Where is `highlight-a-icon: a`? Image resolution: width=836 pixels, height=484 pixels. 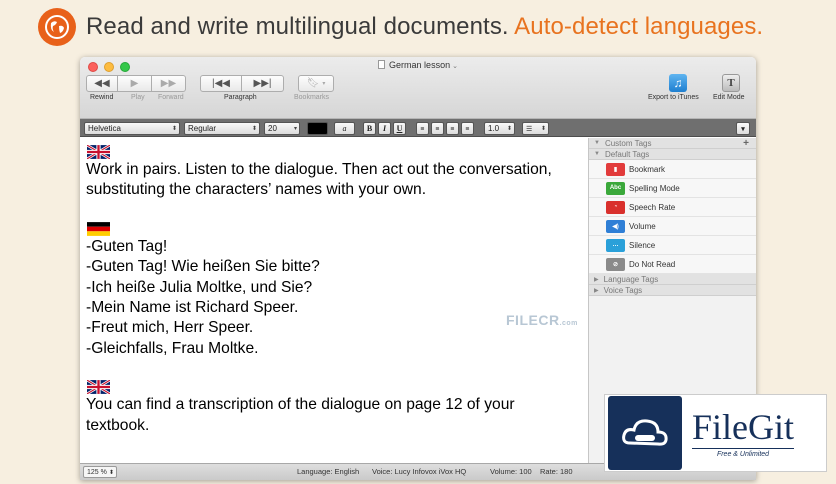
highlight-a-icon: a is located at coordinates (344, 128).